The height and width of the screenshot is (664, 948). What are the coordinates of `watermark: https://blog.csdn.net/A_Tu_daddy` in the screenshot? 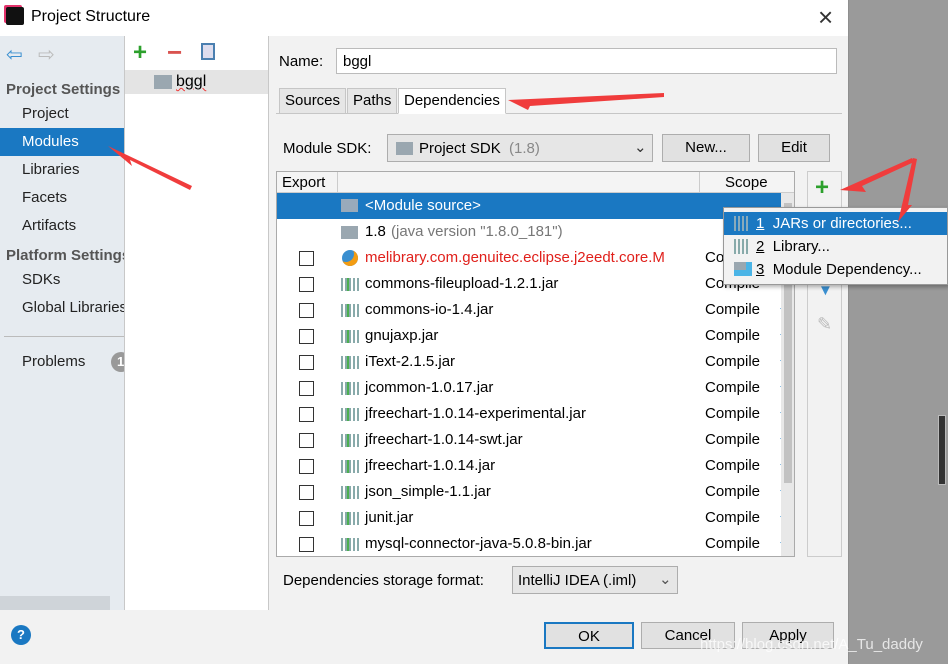 It's located at (811, 644).